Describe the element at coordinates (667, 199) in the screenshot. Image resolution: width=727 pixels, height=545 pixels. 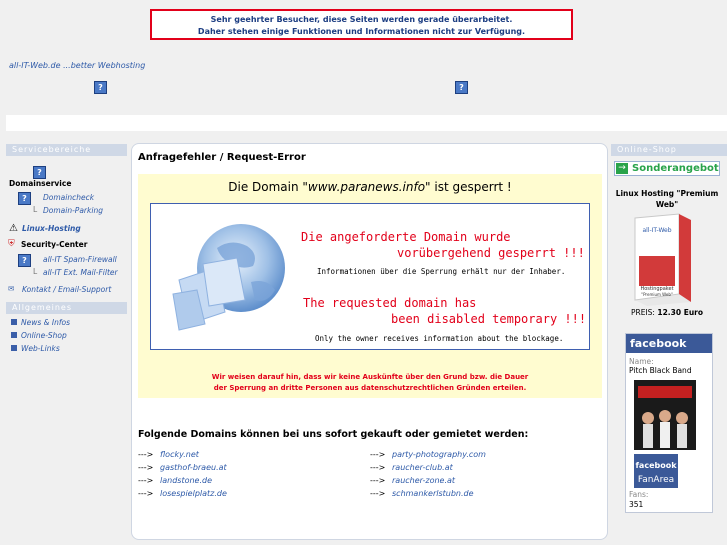
I see `product-title: Linux Hosting "Premium Web"` at that location.